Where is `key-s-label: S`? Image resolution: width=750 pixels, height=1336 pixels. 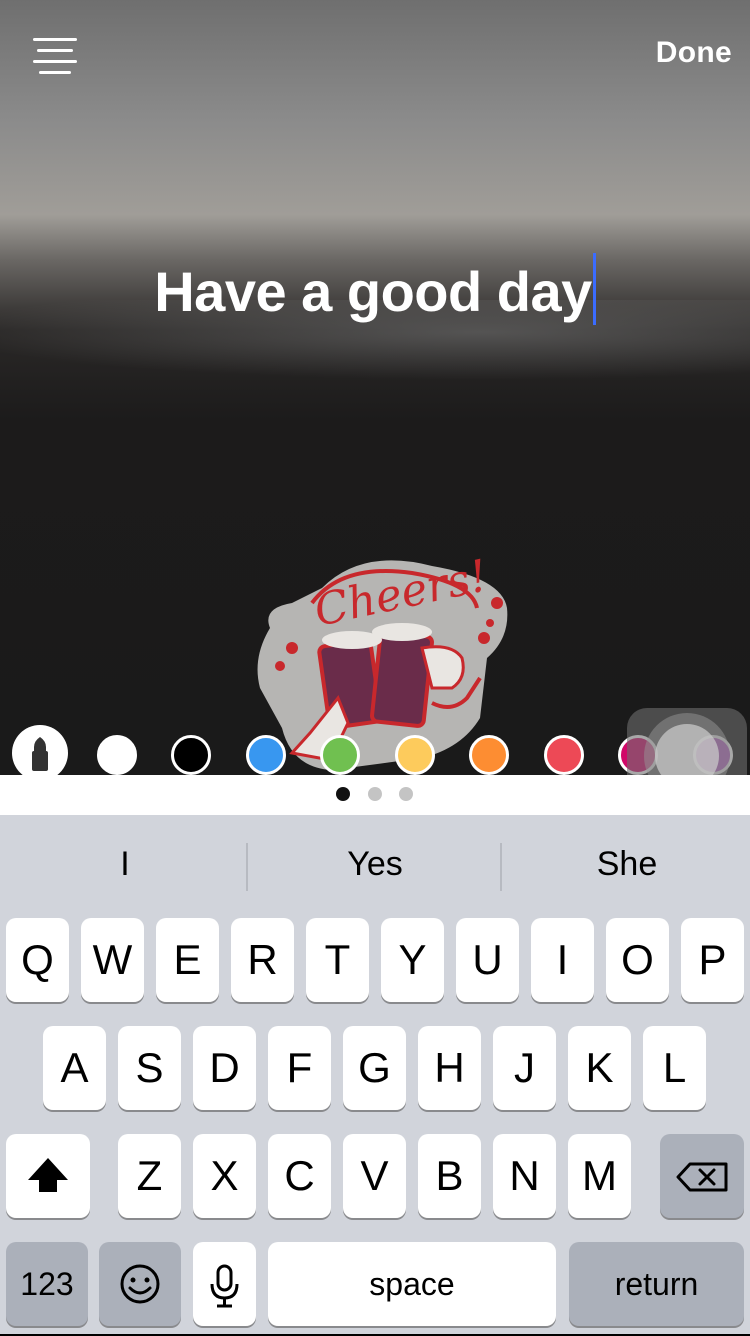 key-s-label: S is located at coordinates (149, 1067).